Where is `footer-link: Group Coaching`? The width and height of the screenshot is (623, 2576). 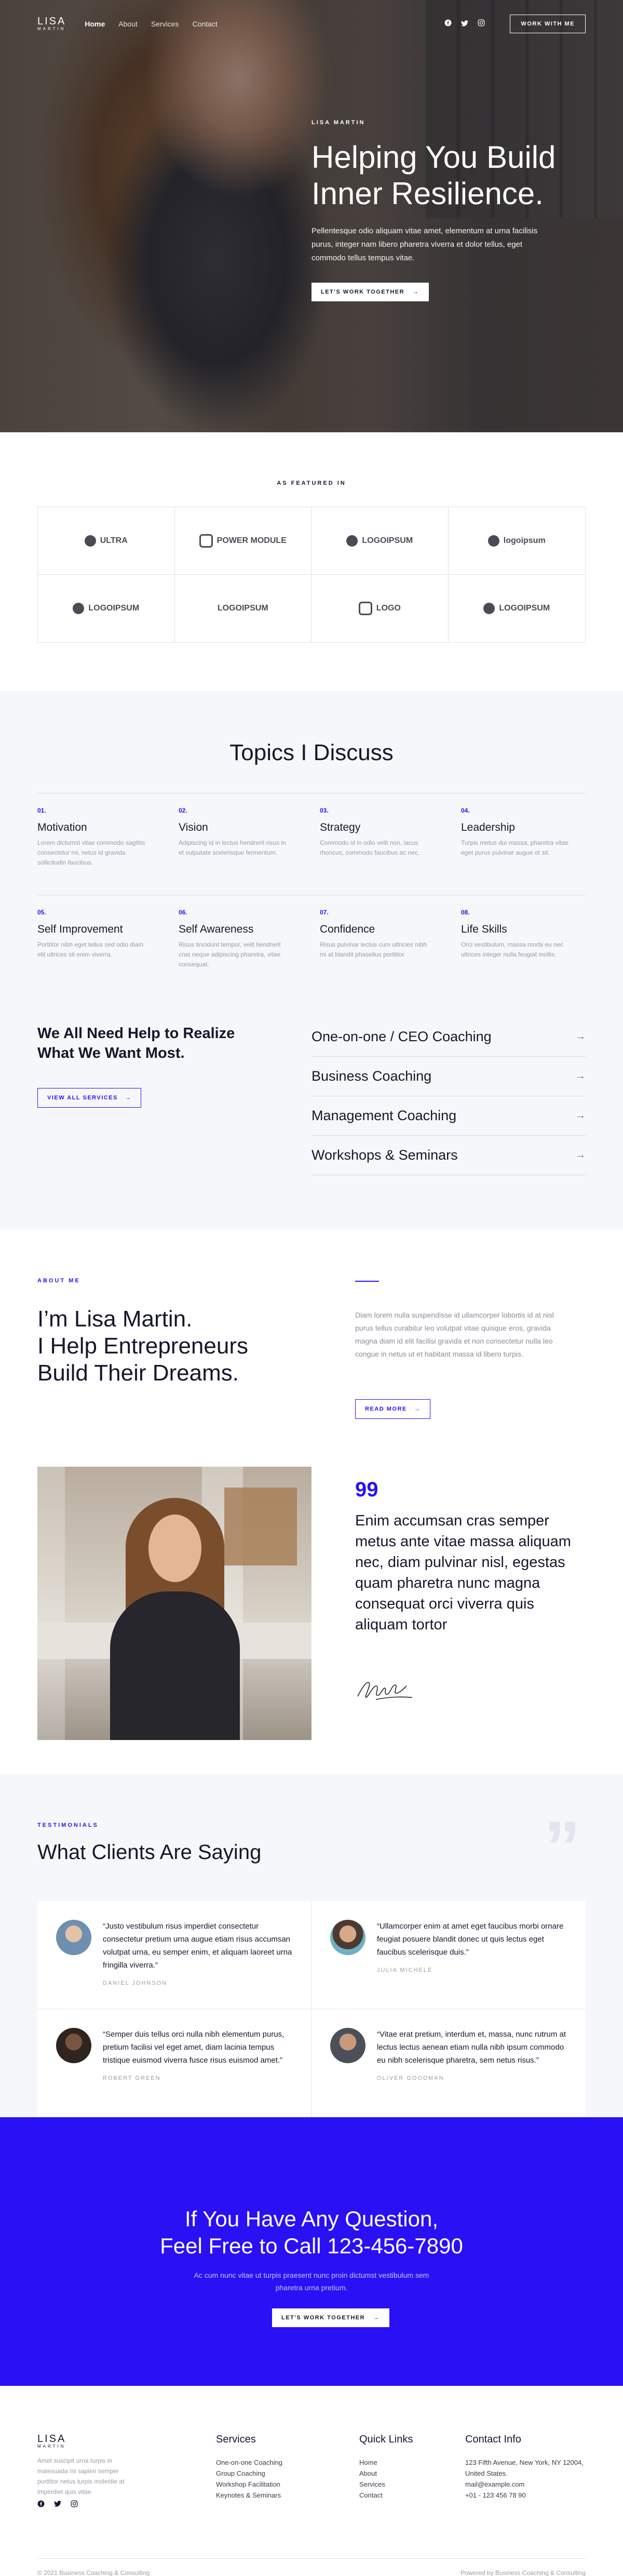
footer-link: Group Coaching is located at coordinates (249, 2473).